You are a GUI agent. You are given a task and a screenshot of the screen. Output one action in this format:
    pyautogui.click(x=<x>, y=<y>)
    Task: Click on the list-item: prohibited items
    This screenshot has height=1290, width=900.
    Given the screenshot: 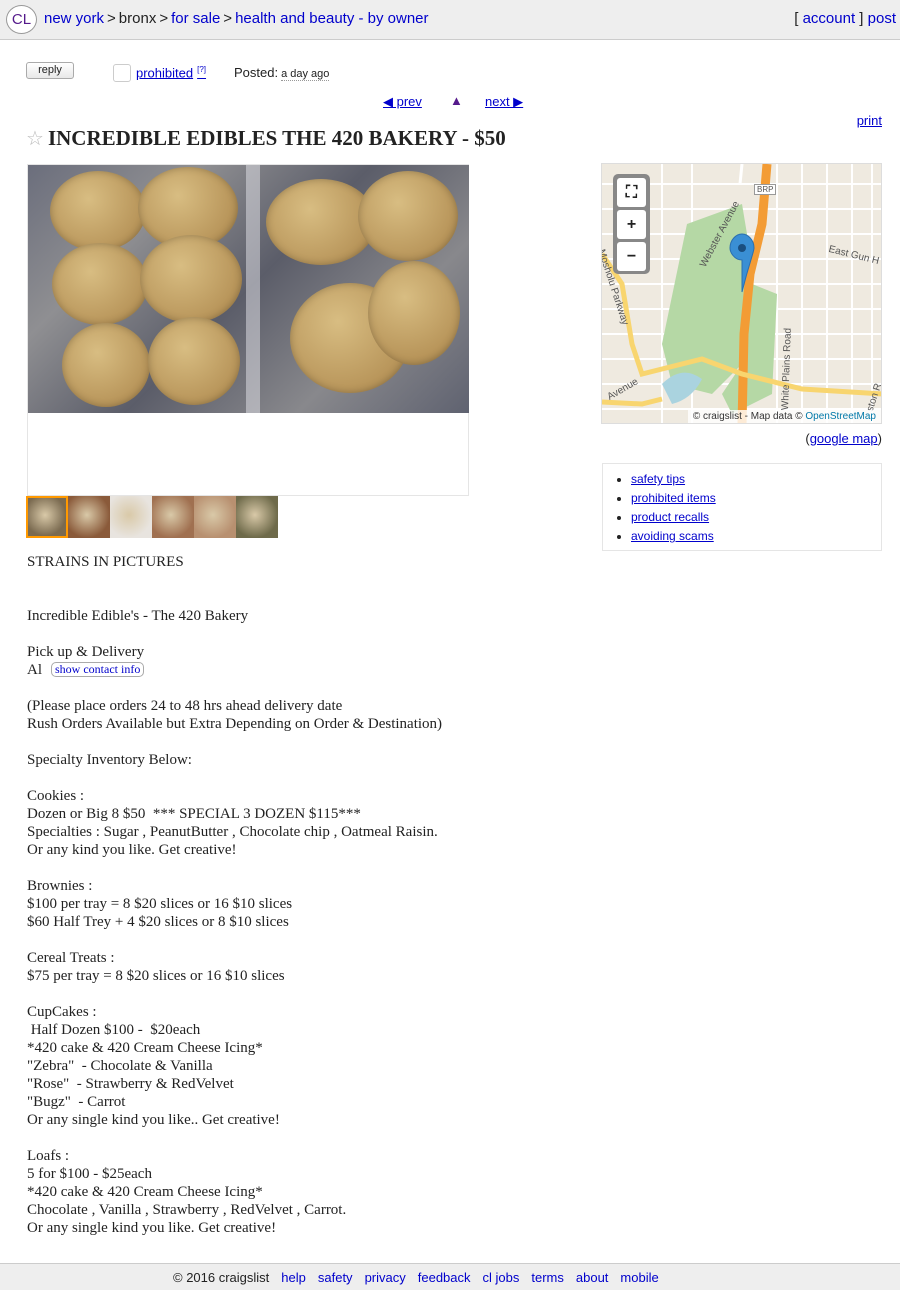 What is the action you would take?
    pyautogui.click(x=756, y=498)
    